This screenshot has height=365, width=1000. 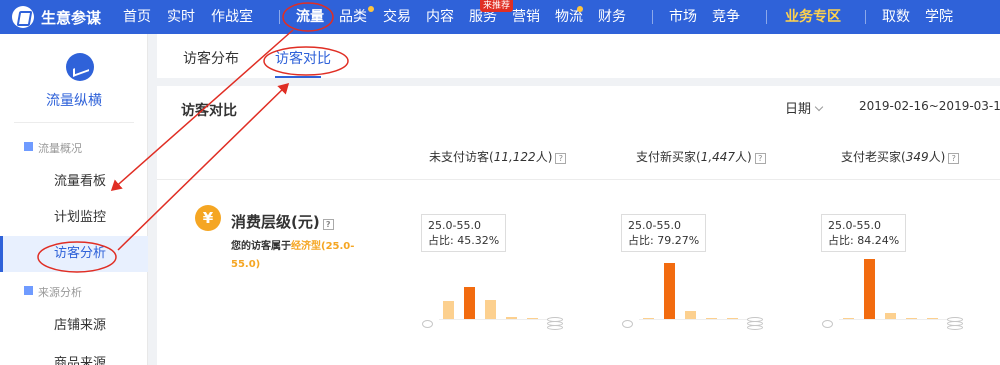 What do you see at coordinates (74, 101) in the screenshot?
I see `sidebar-title: 流量纵横` at bounding box center [74, 101].